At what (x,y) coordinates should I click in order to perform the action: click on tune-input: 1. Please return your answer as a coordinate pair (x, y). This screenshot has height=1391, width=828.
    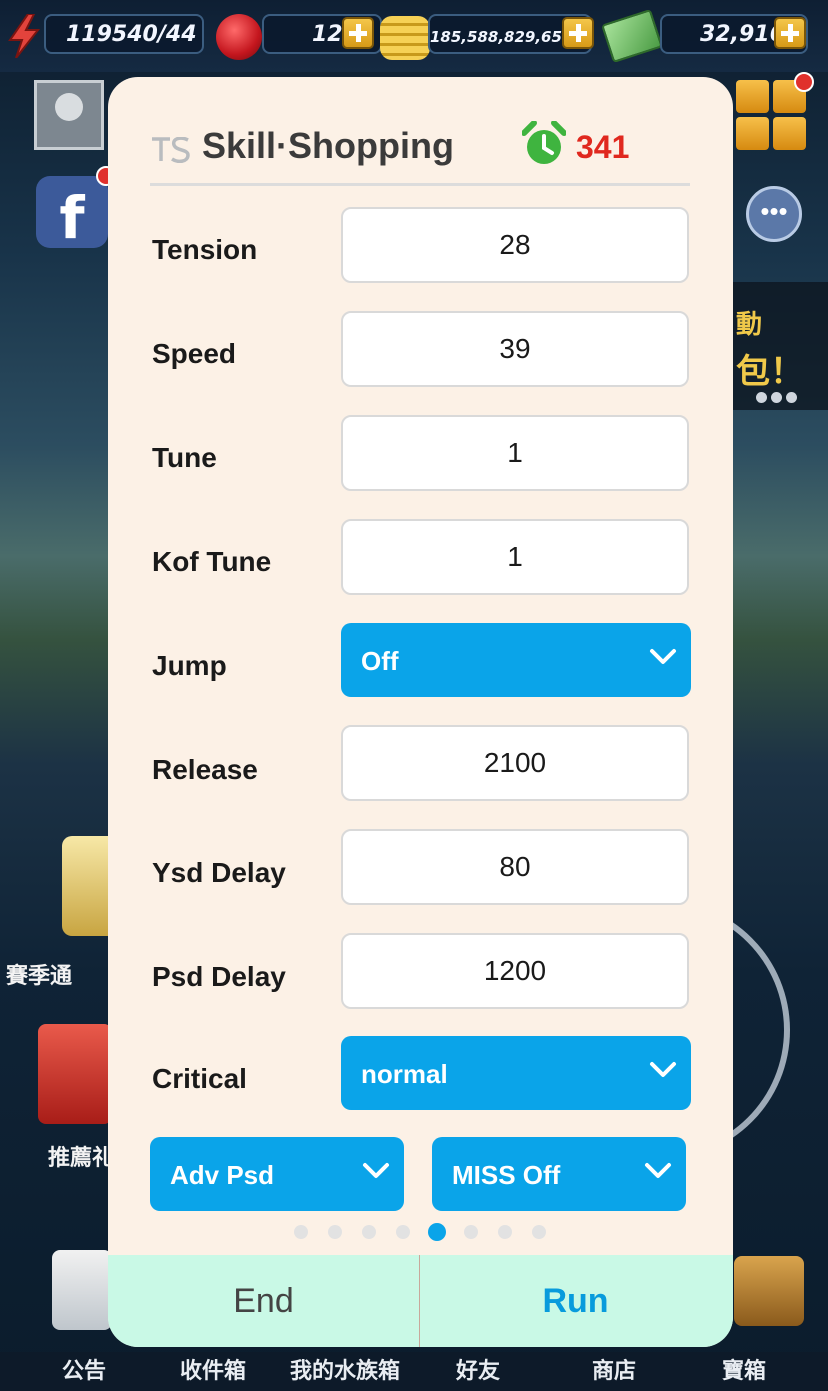
    Looking at the image, I should click on (515, 453).